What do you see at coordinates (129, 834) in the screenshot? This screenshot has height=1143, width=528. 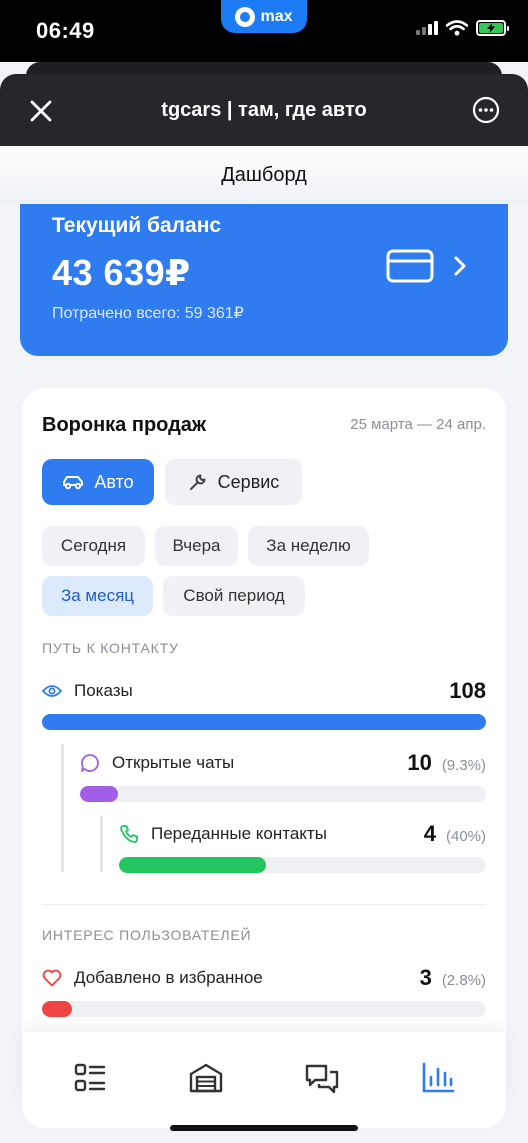 I see `phone-icon` at bounding box center [129, 834].